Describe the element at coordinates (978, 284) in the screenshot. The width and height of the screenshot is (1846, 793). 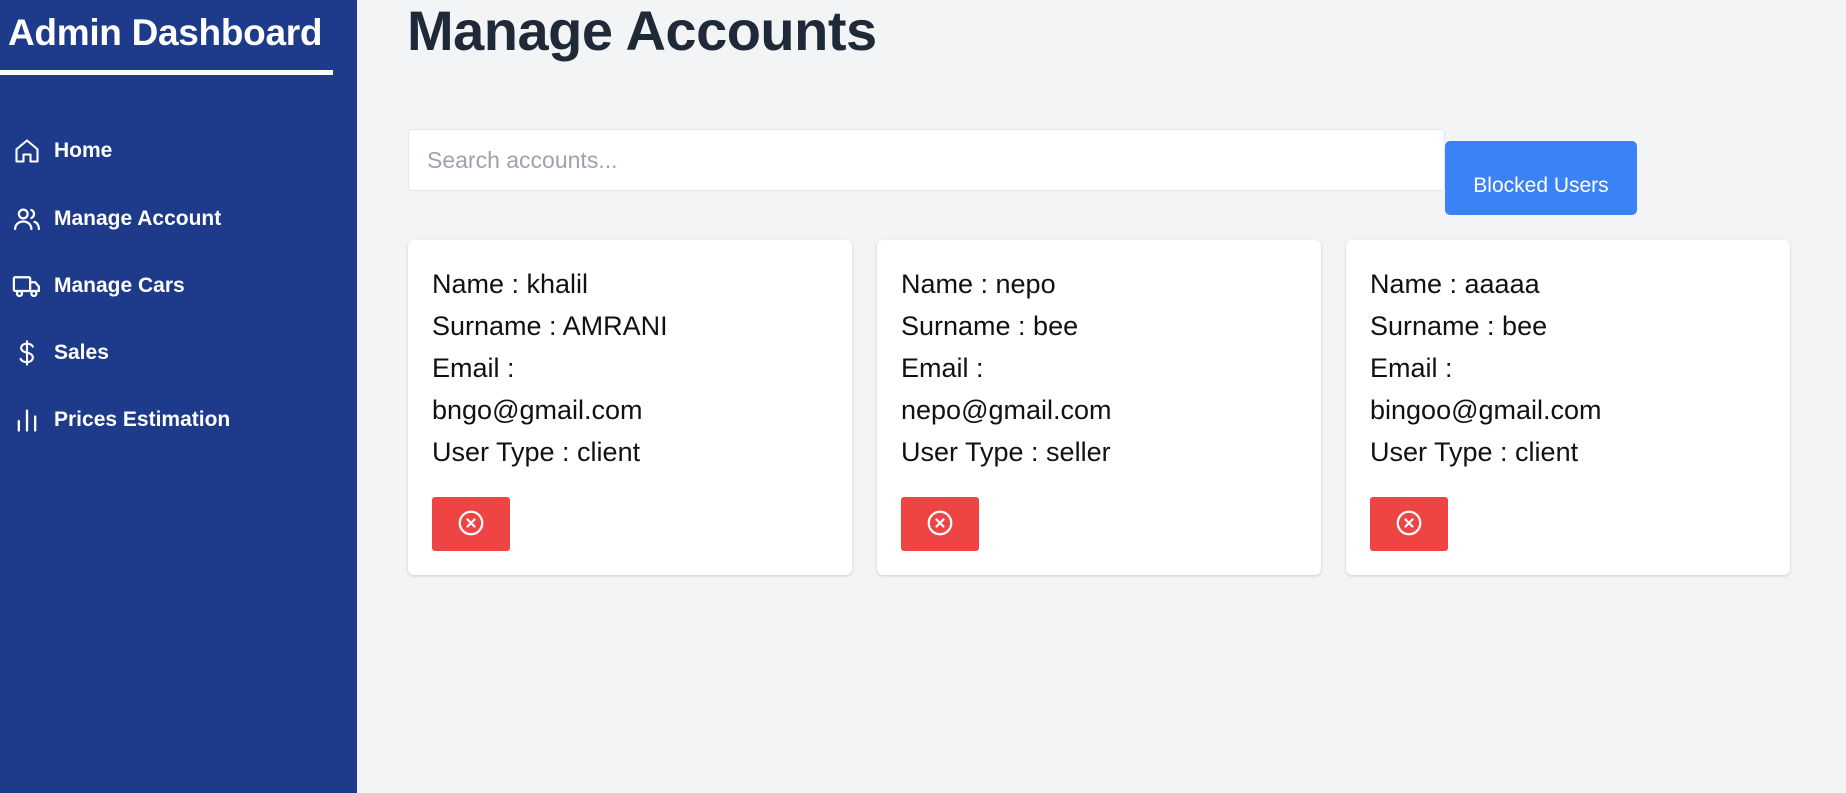
I see `account-name: Name : nepo` at that location.